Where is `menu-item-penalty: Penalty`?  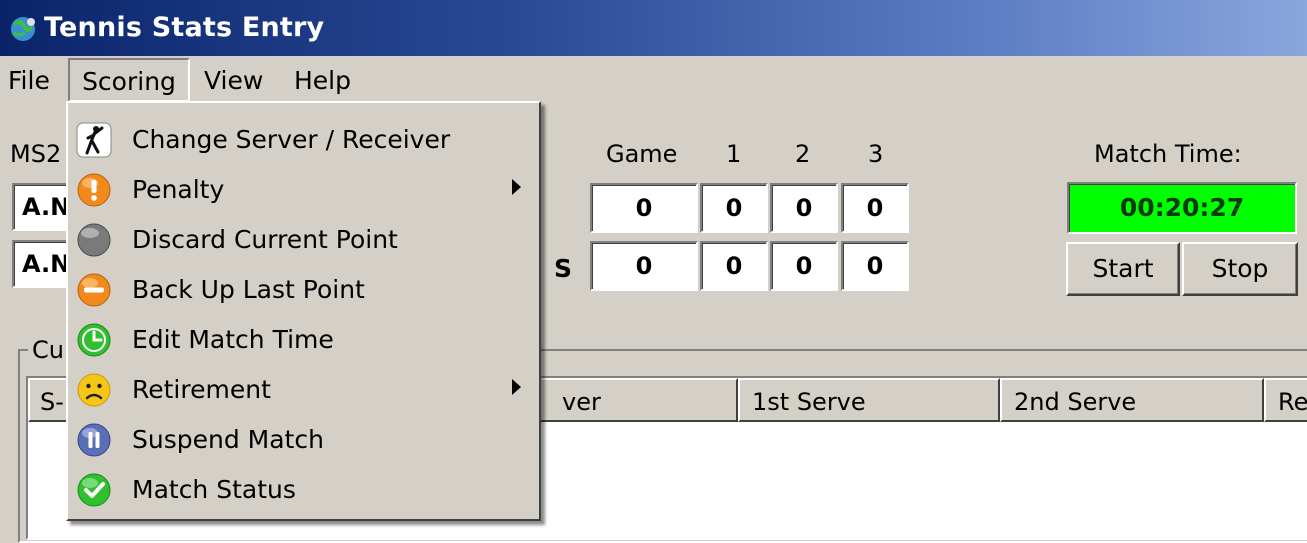 menu-item-penalty: Penalty is located at coordinates (303, 190).